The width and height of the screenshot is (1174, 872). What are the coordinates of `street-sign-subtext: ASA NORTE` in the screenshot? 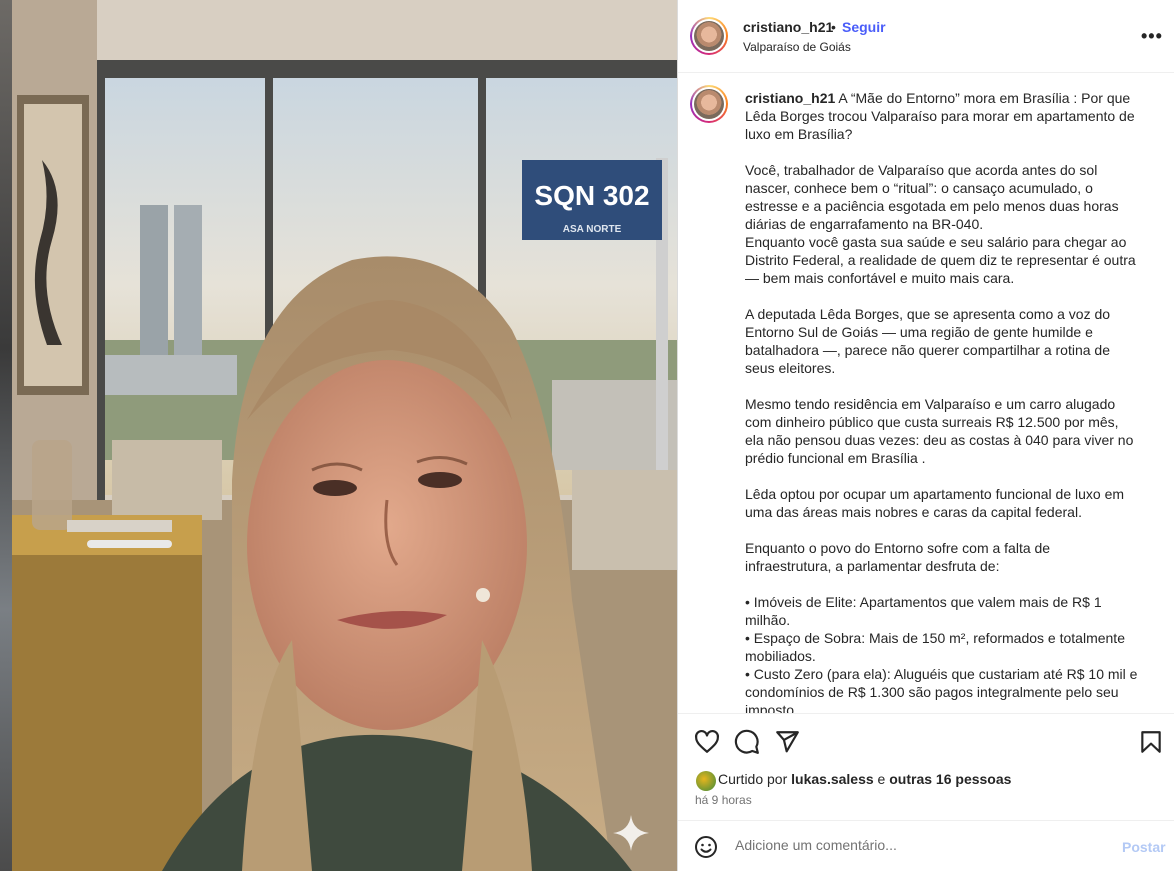 It's located at (592, 229).